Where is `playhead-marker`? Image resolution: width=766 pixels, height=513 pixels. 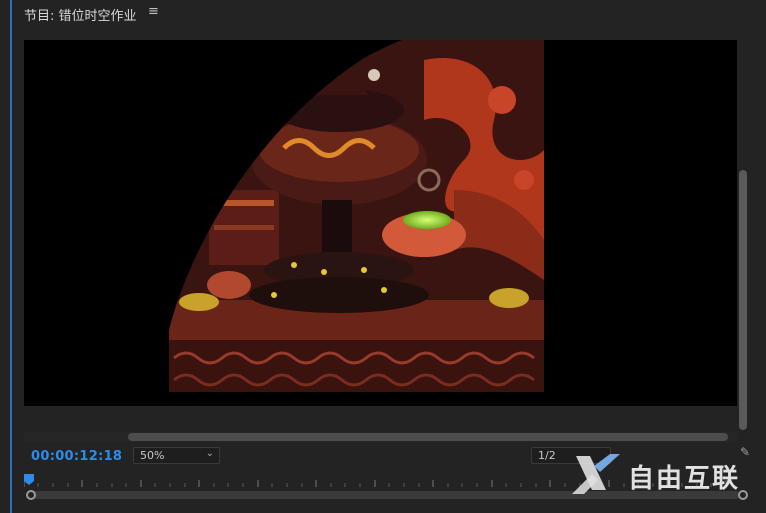
playhead-marker is located at coordinates (29, 479).